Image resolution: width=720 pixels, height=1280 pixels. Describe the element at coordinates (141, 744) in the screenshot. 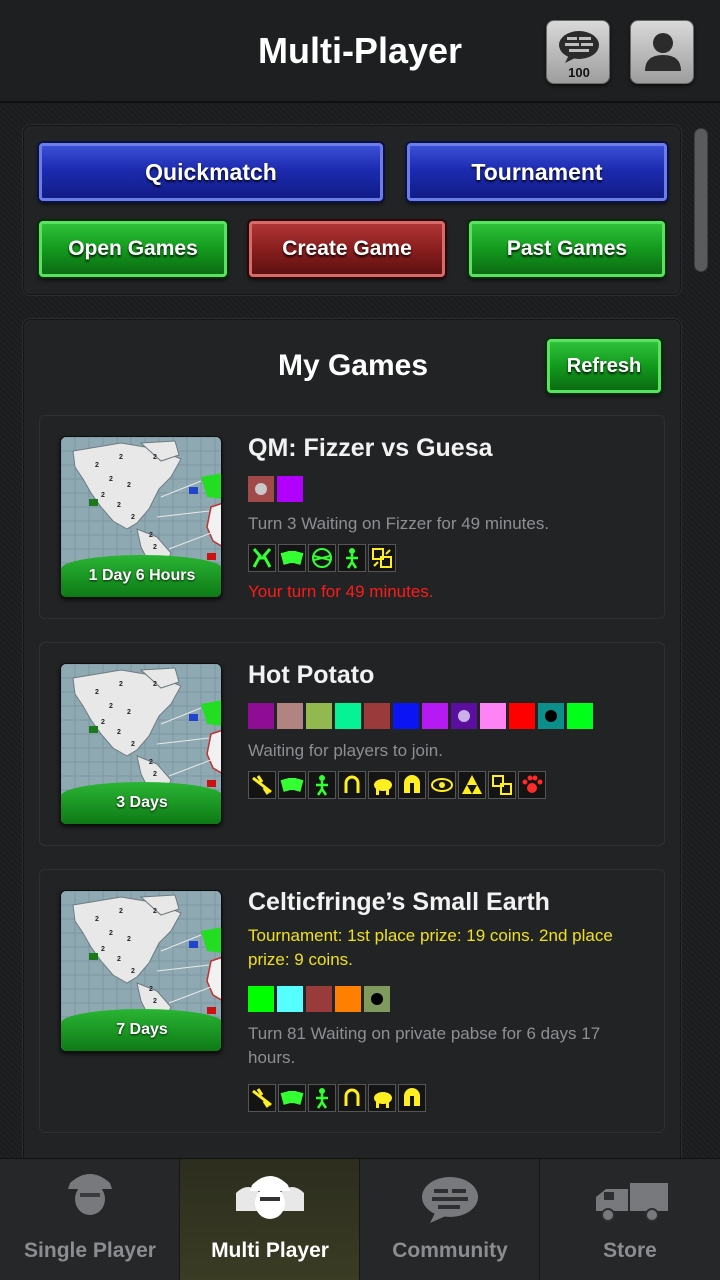

I see `map-thumbnail: 222 222 222 2 3 Days` at that location.